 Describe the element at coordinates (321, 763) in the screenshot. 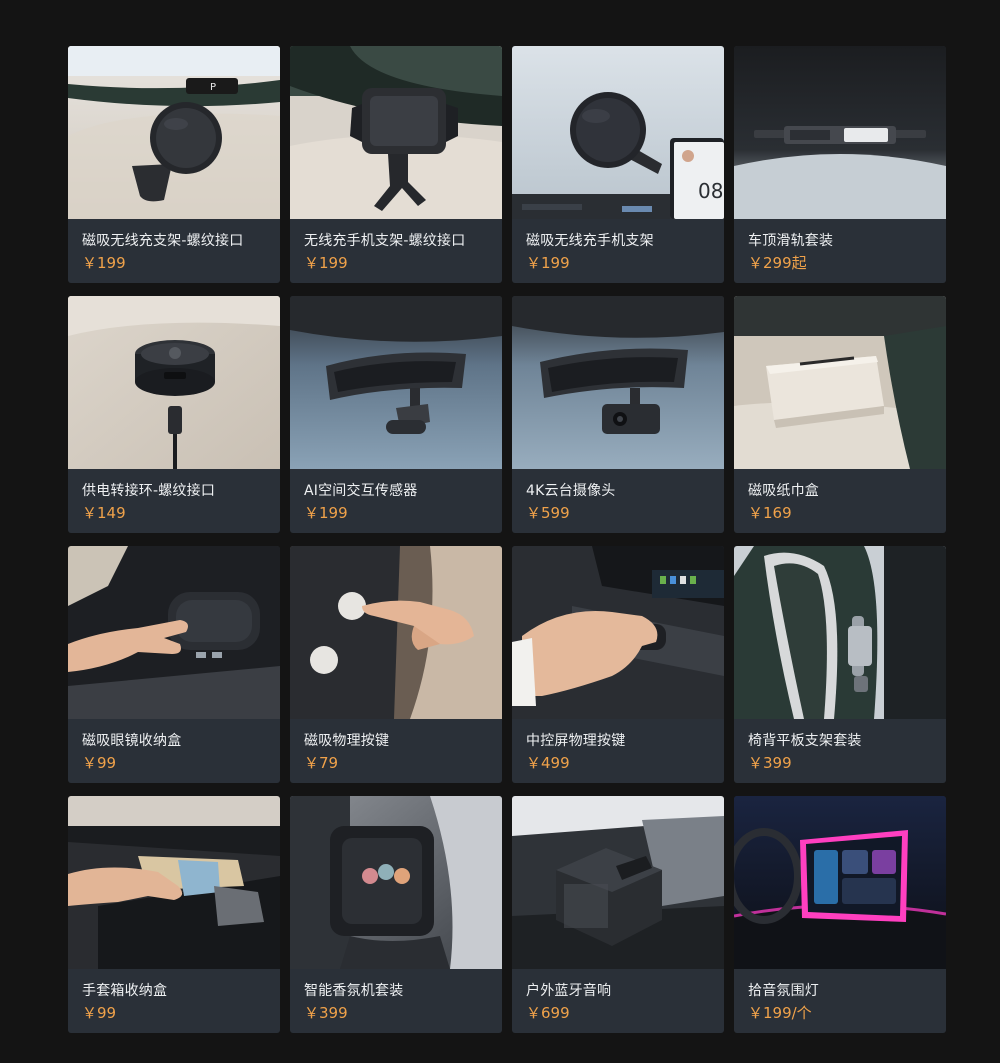

I see `product-price: ￥79` at that location.